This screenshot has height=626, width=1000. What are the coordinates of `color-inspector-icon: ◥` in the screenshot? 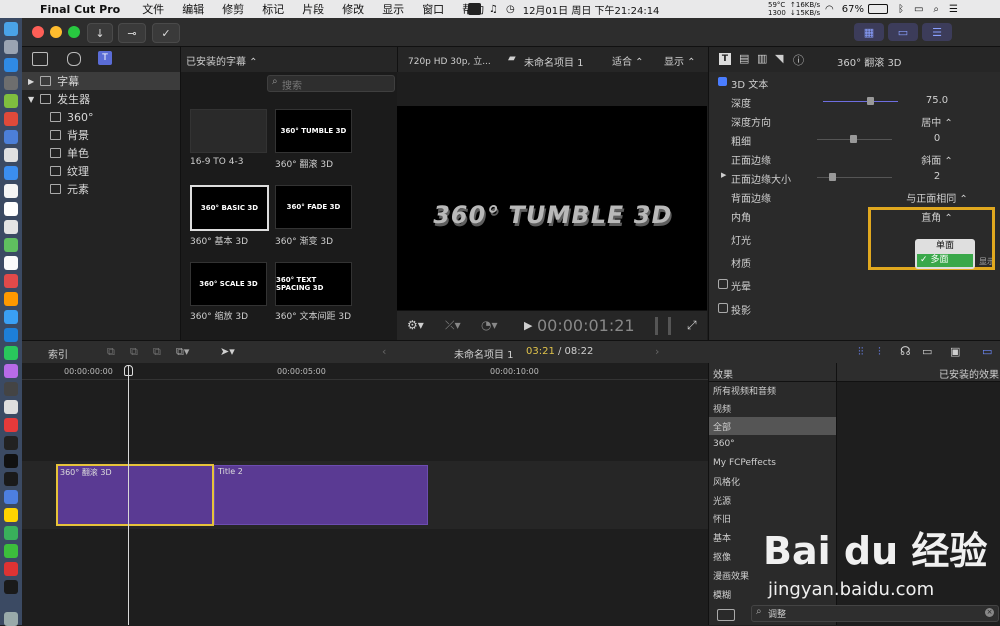 It's located at (779, 58).